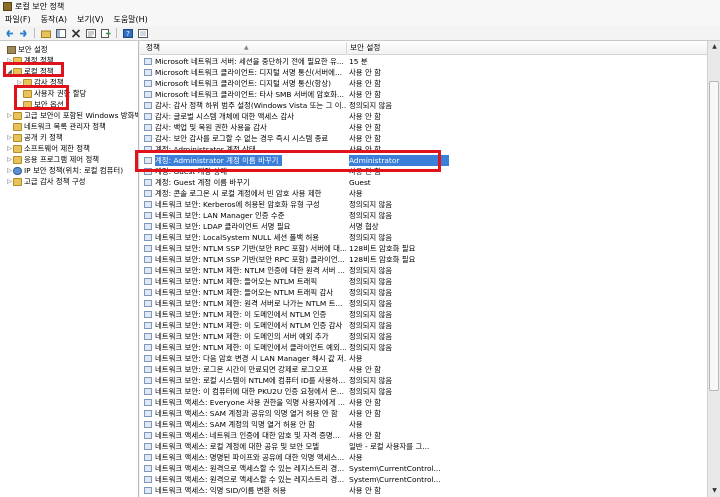 The image size is (720, 497). What do you see at coordinates (423, 490) in the screenshot?
I see `table-row: 네트워크 액세스: 익명 SID/이름 변환 허용 사용 안 함` at bounding box center [423, 490].